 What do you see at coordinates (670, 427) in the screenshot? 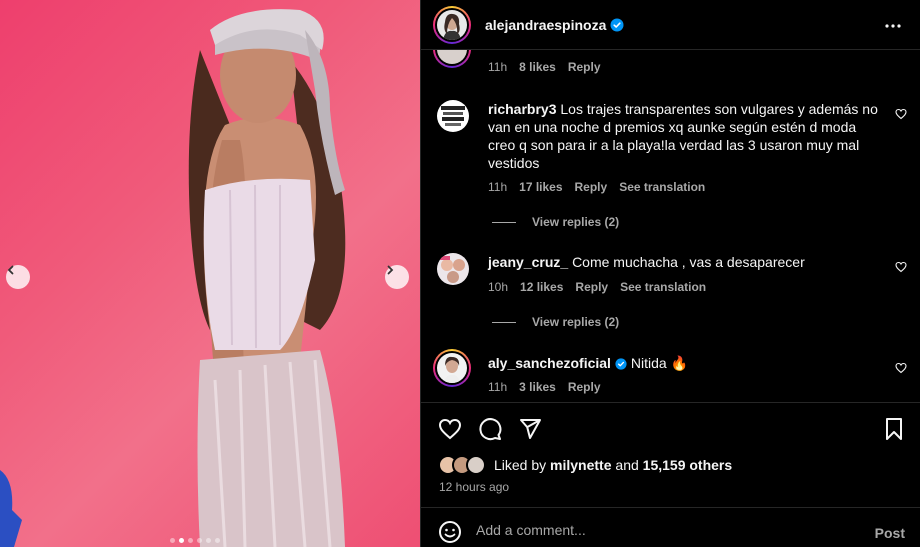
I see `post-actions-bar` at bounding box center [670, 427].